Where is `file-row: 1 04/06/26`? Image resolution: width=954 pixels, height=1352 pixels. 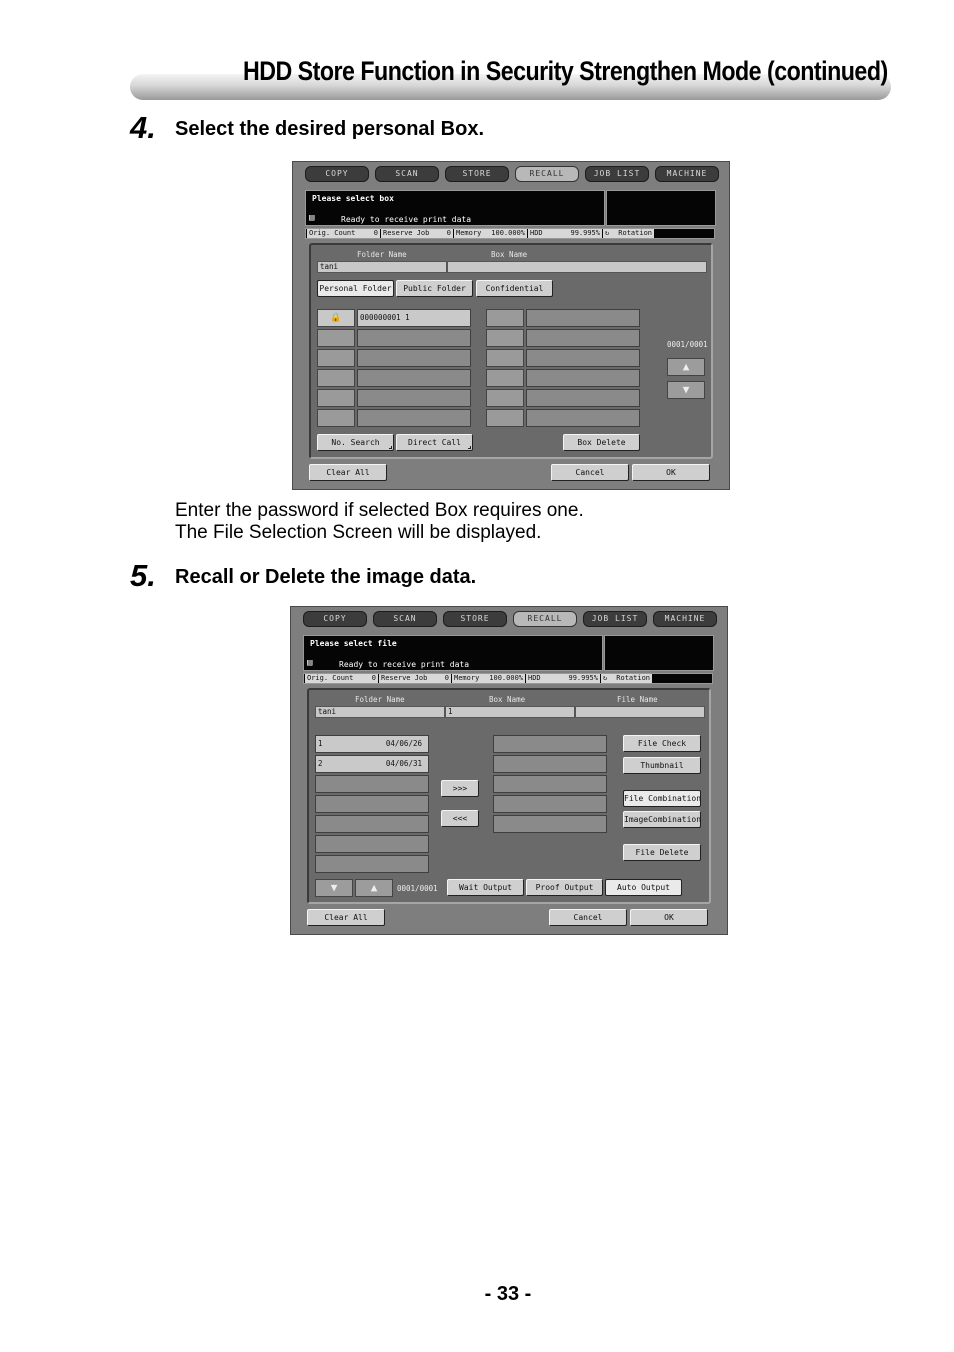
file-row: 1 04/06/26 is located at coordinates (372, 744).